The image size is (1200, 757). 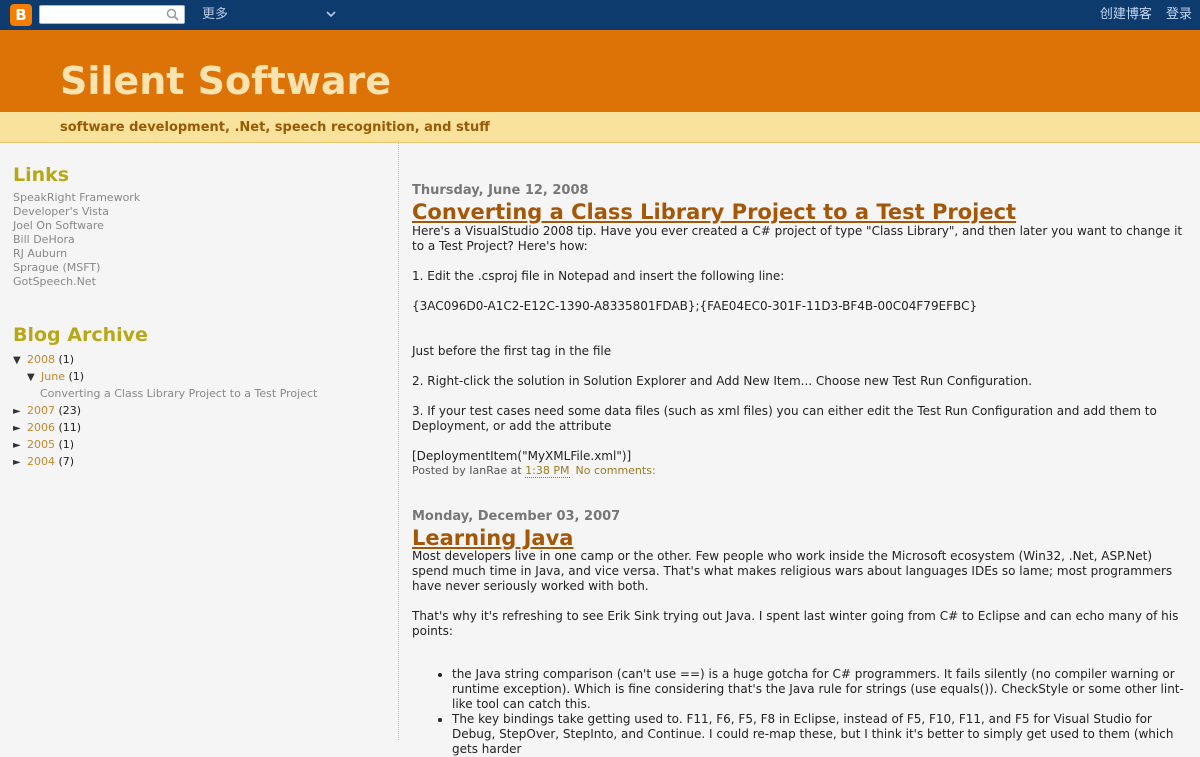 I want to click on blogger-logo-icon: B, so click(x=21, y=15).